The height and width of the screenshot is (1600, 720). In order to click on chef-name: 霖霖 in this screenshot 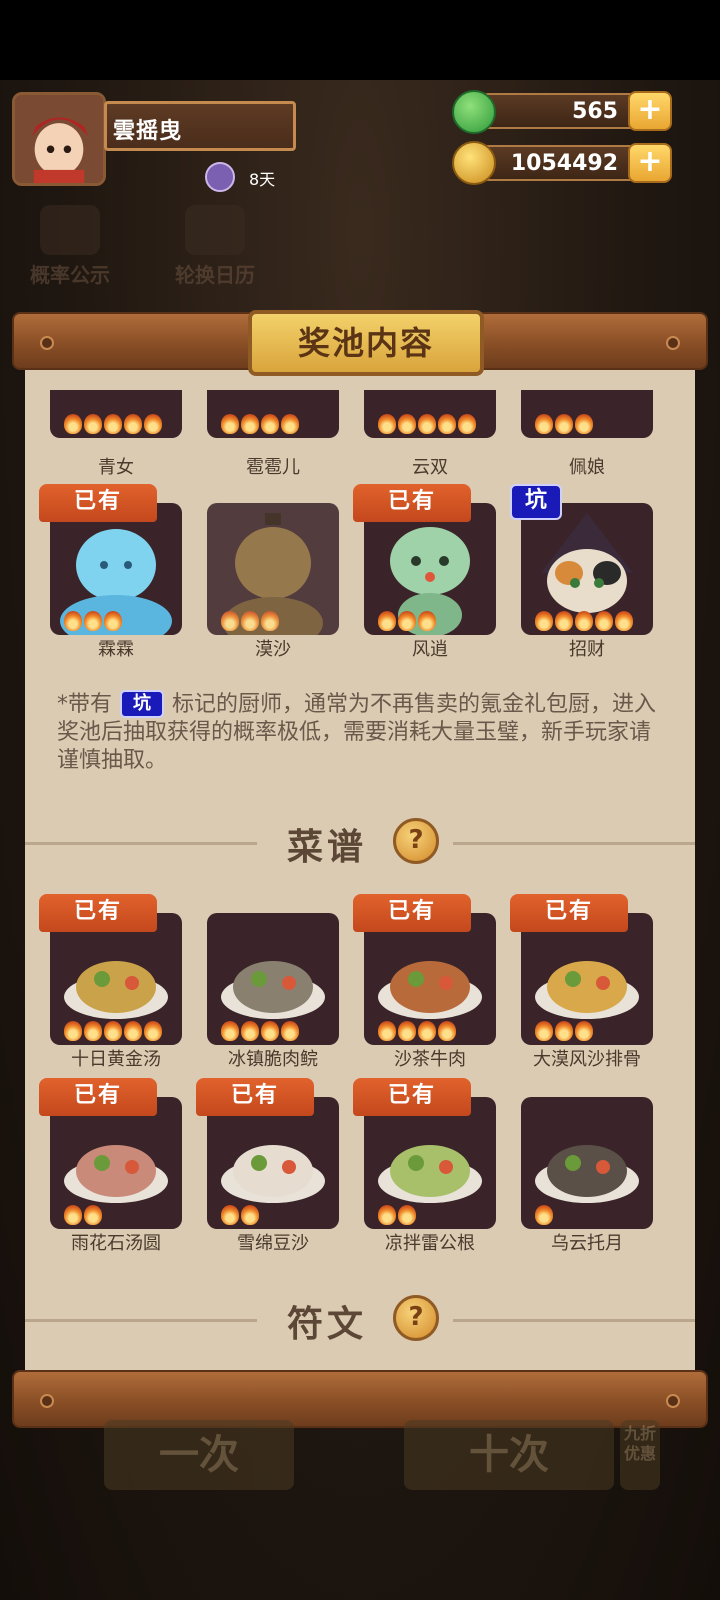, I will do `click(116, 649)`.